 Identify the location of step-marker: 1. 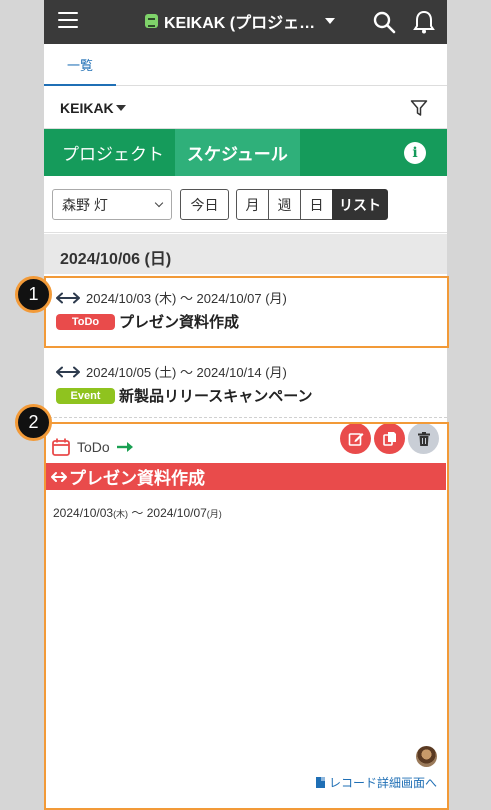
(33, 294).